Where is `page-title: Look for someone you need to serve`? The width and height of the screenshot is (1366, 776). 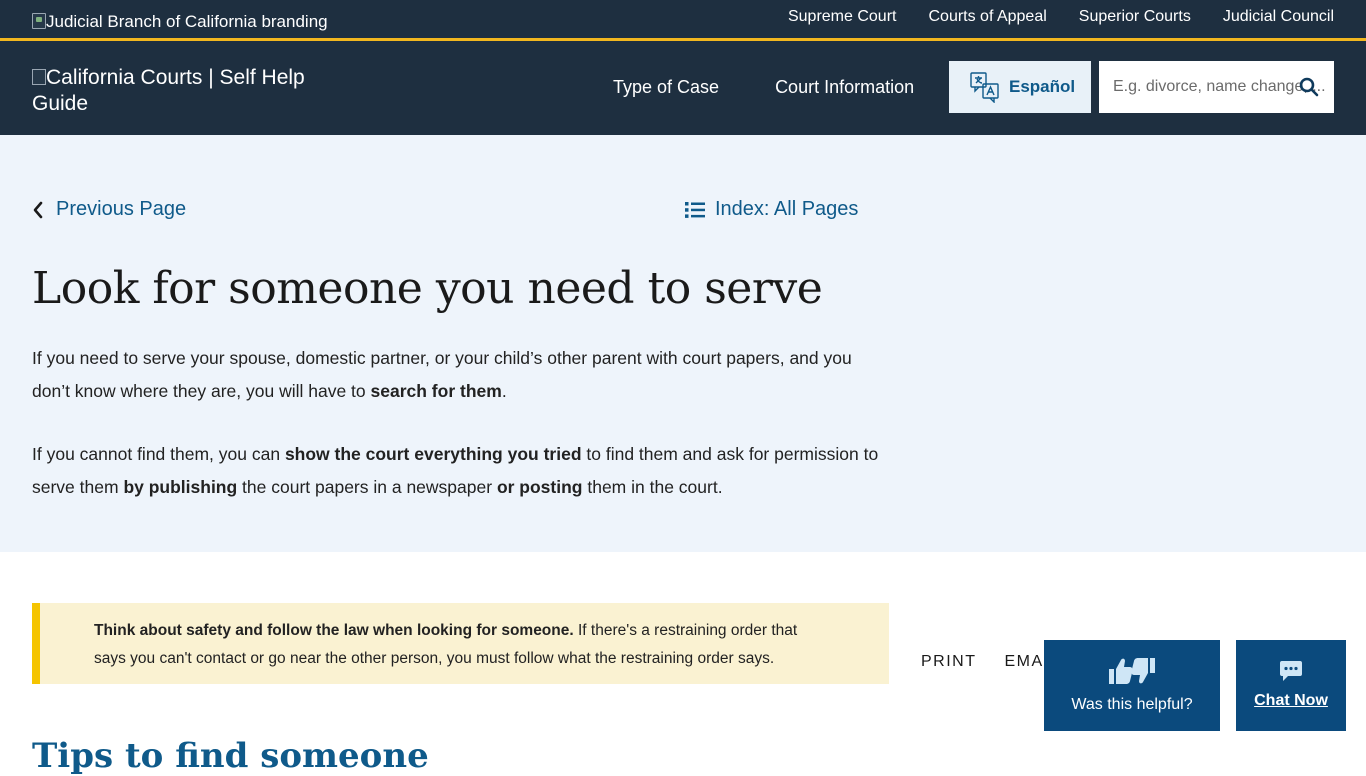
page-title: Look for someone you need to serve is located at coordinates (427, 288).